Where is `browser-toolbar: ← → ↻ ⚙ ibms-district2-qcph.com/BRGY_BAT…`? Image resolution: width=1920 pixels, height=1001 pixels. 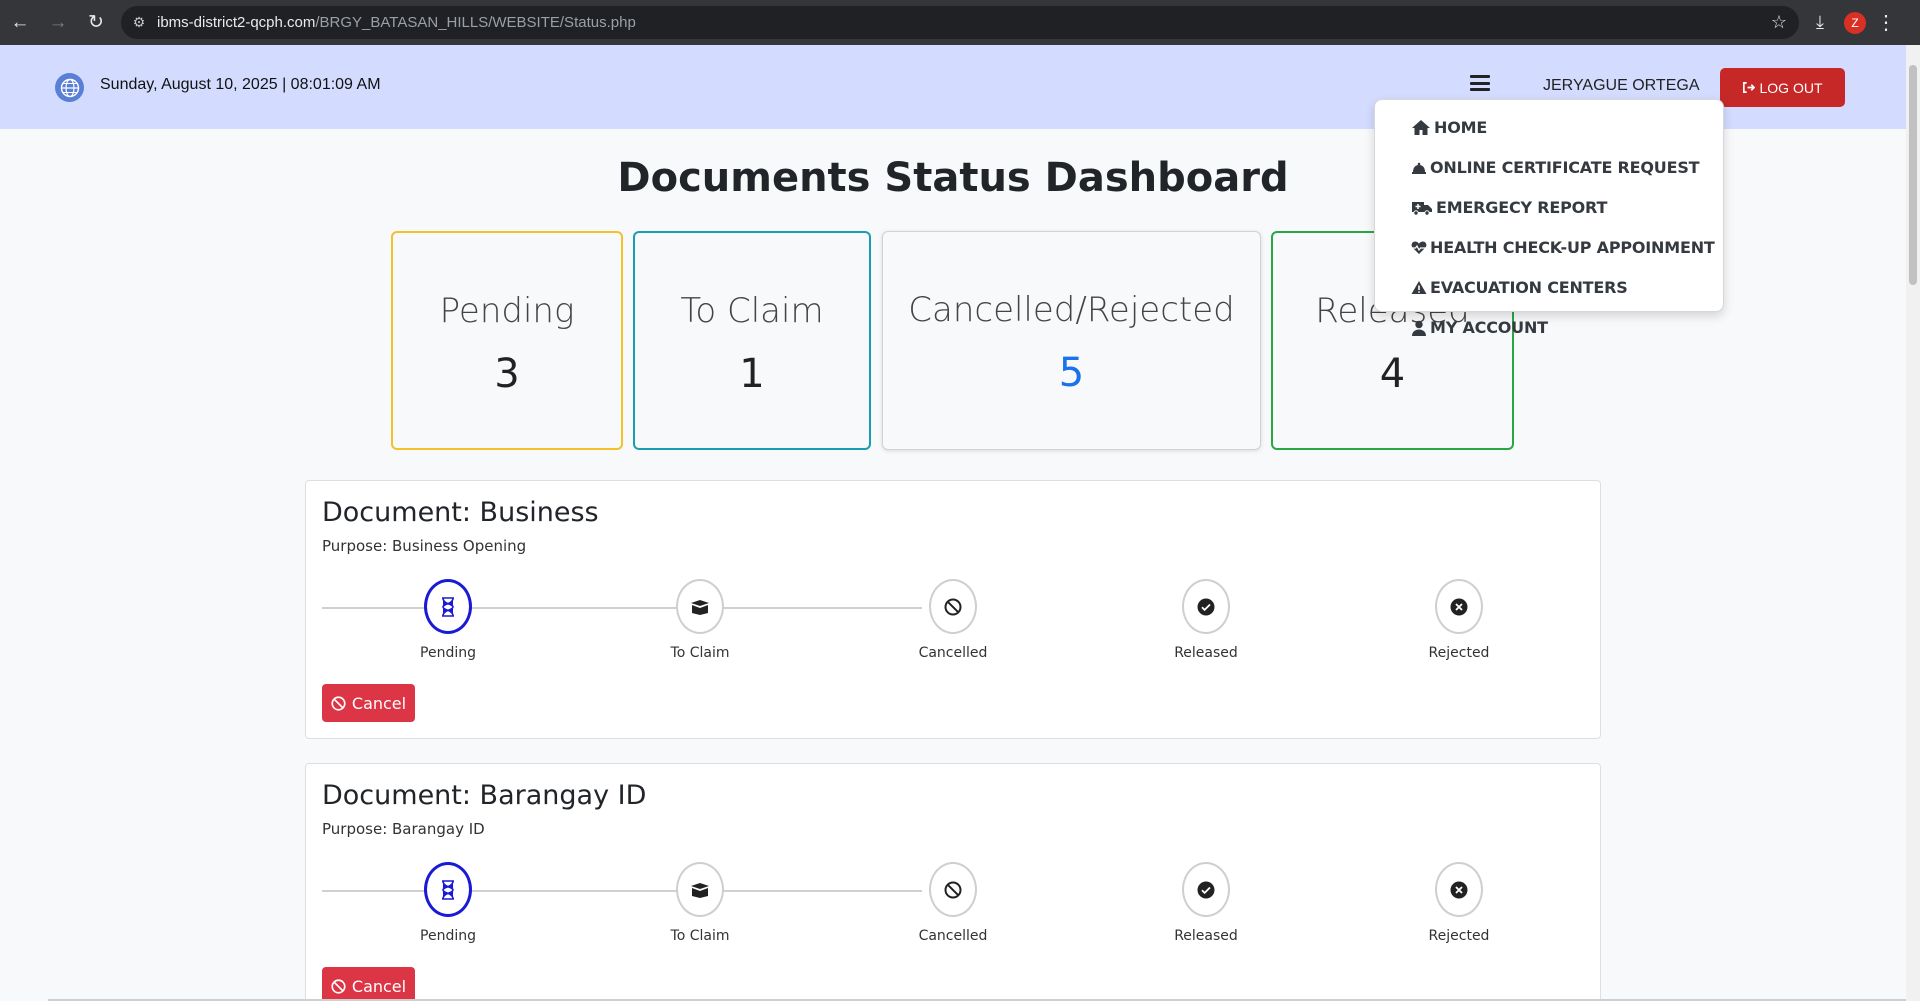 browser-toolbar: ← → ↻ ⚙ ibms-district2-qcph.com/BRGY_BAT… is located at coordinates (960, 22).